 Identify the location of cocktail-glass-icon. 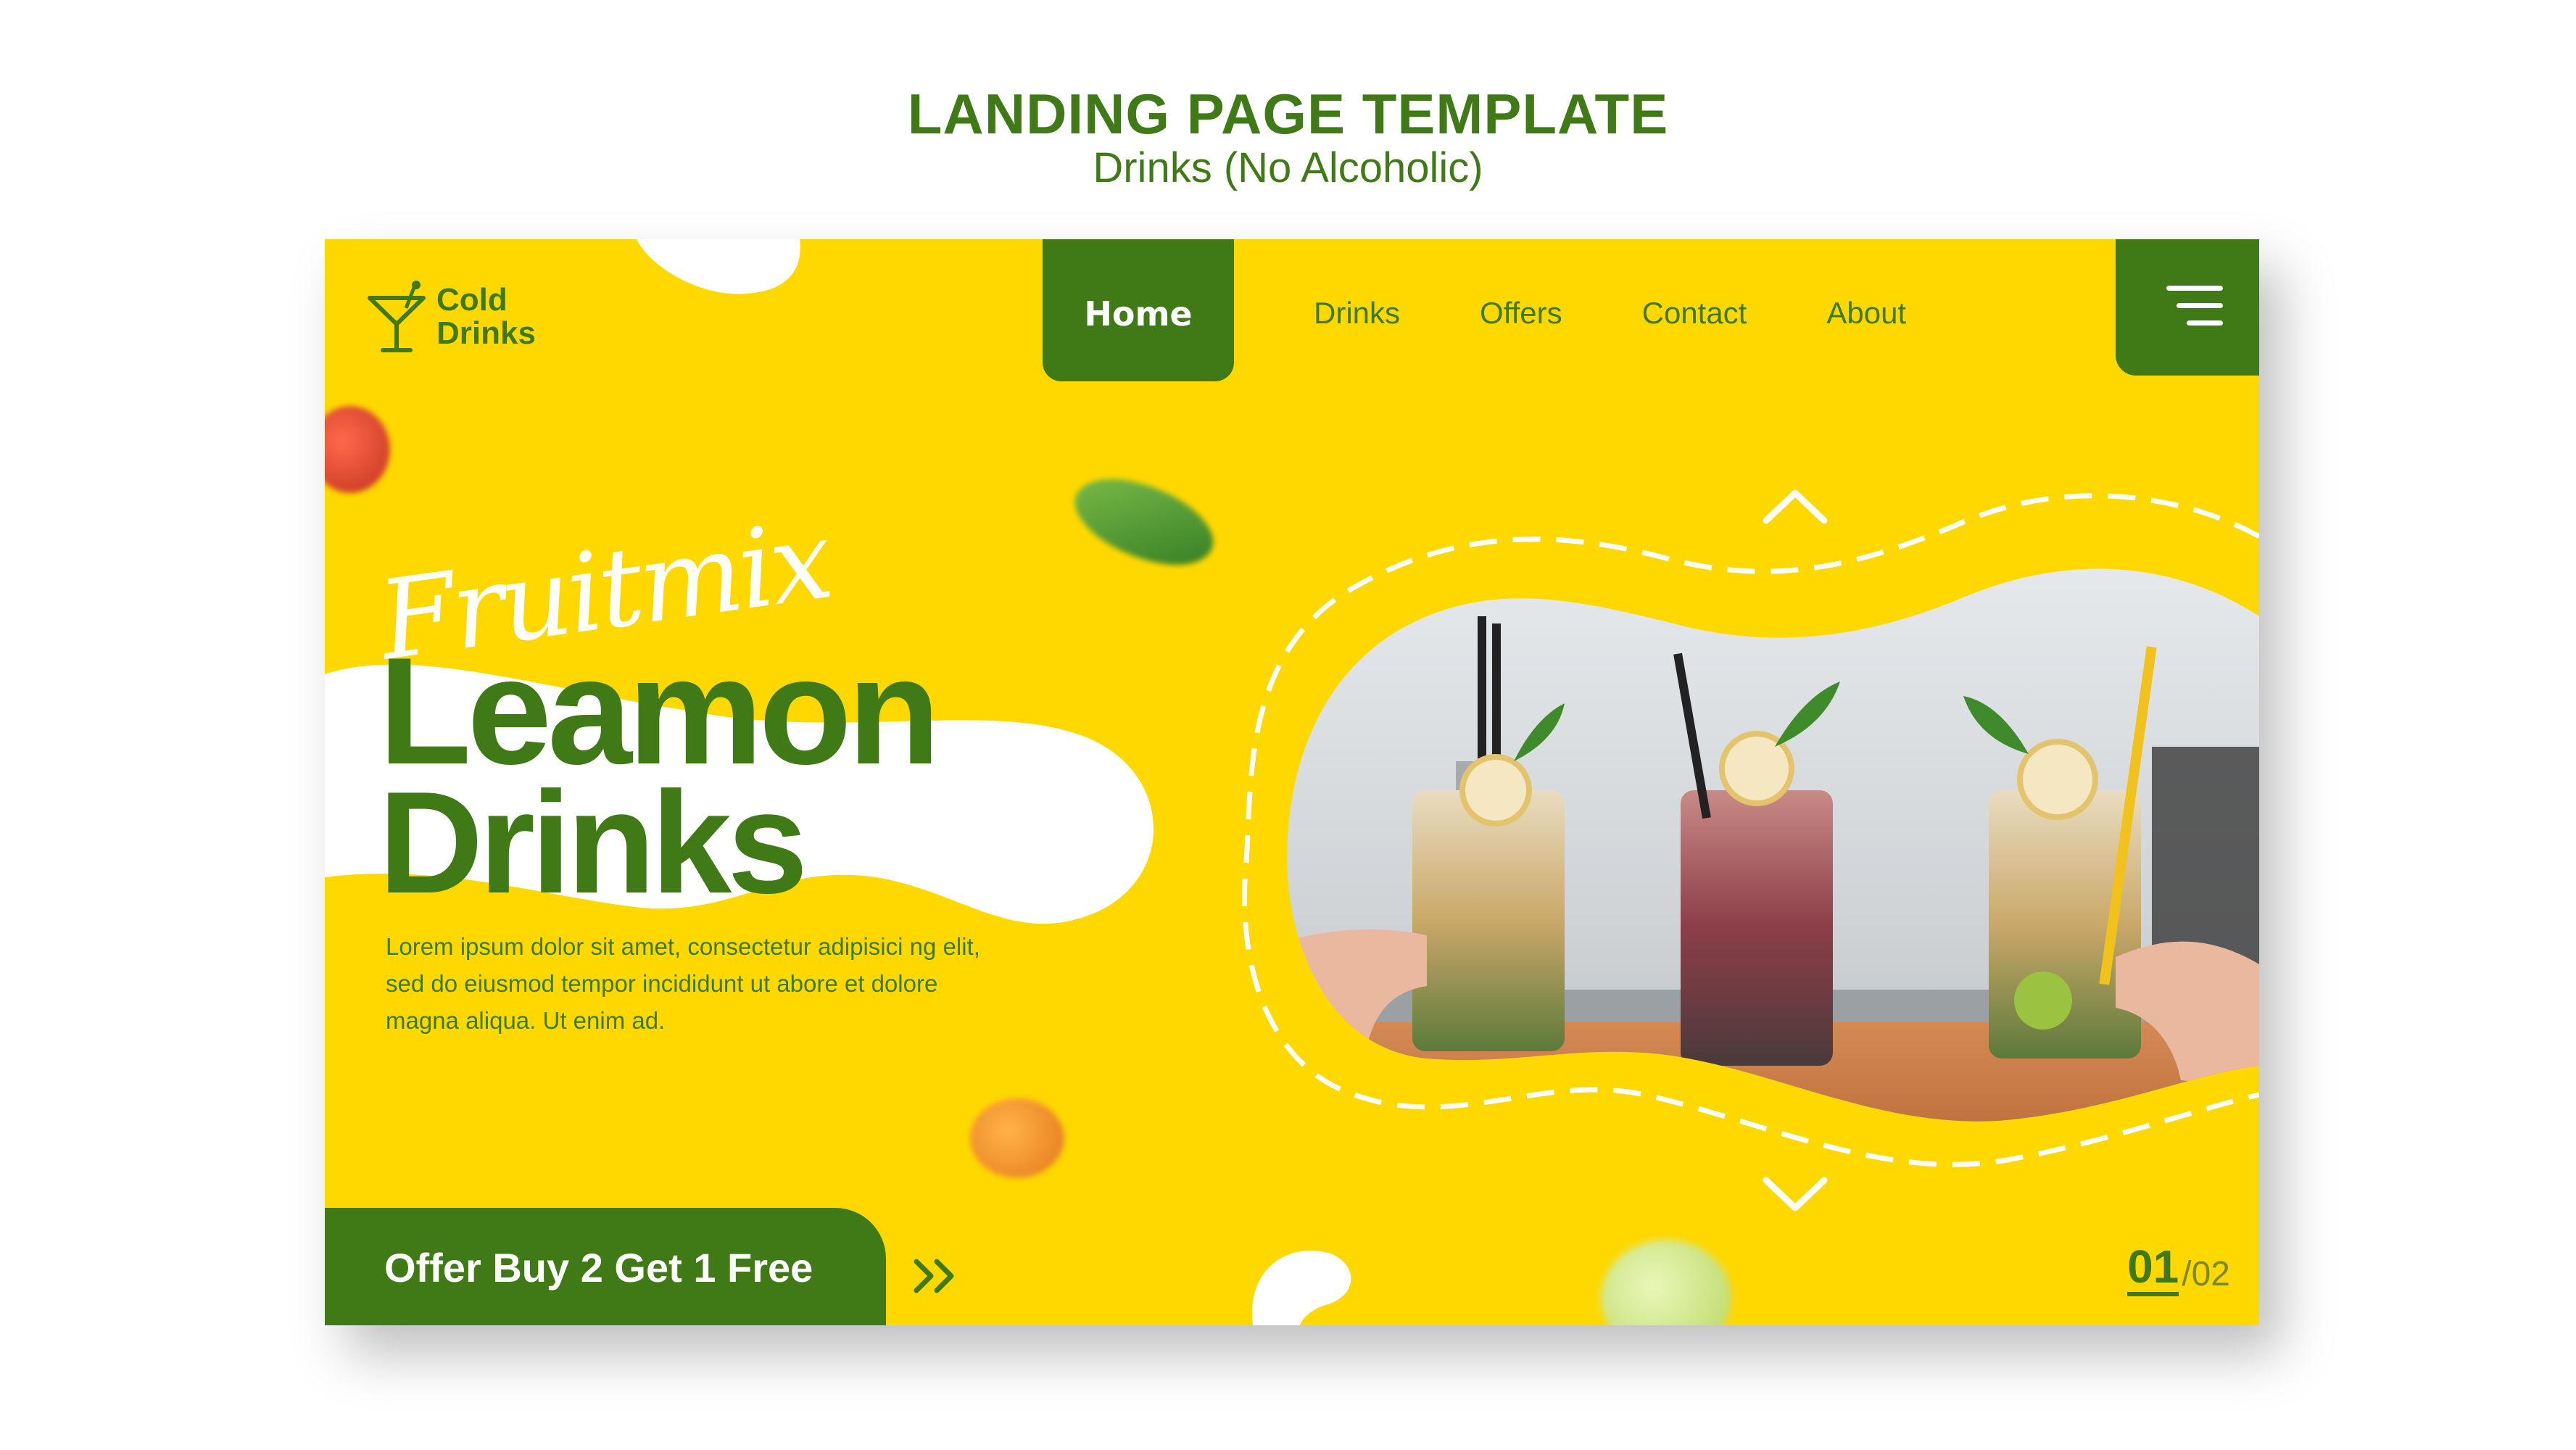
(397, 316).